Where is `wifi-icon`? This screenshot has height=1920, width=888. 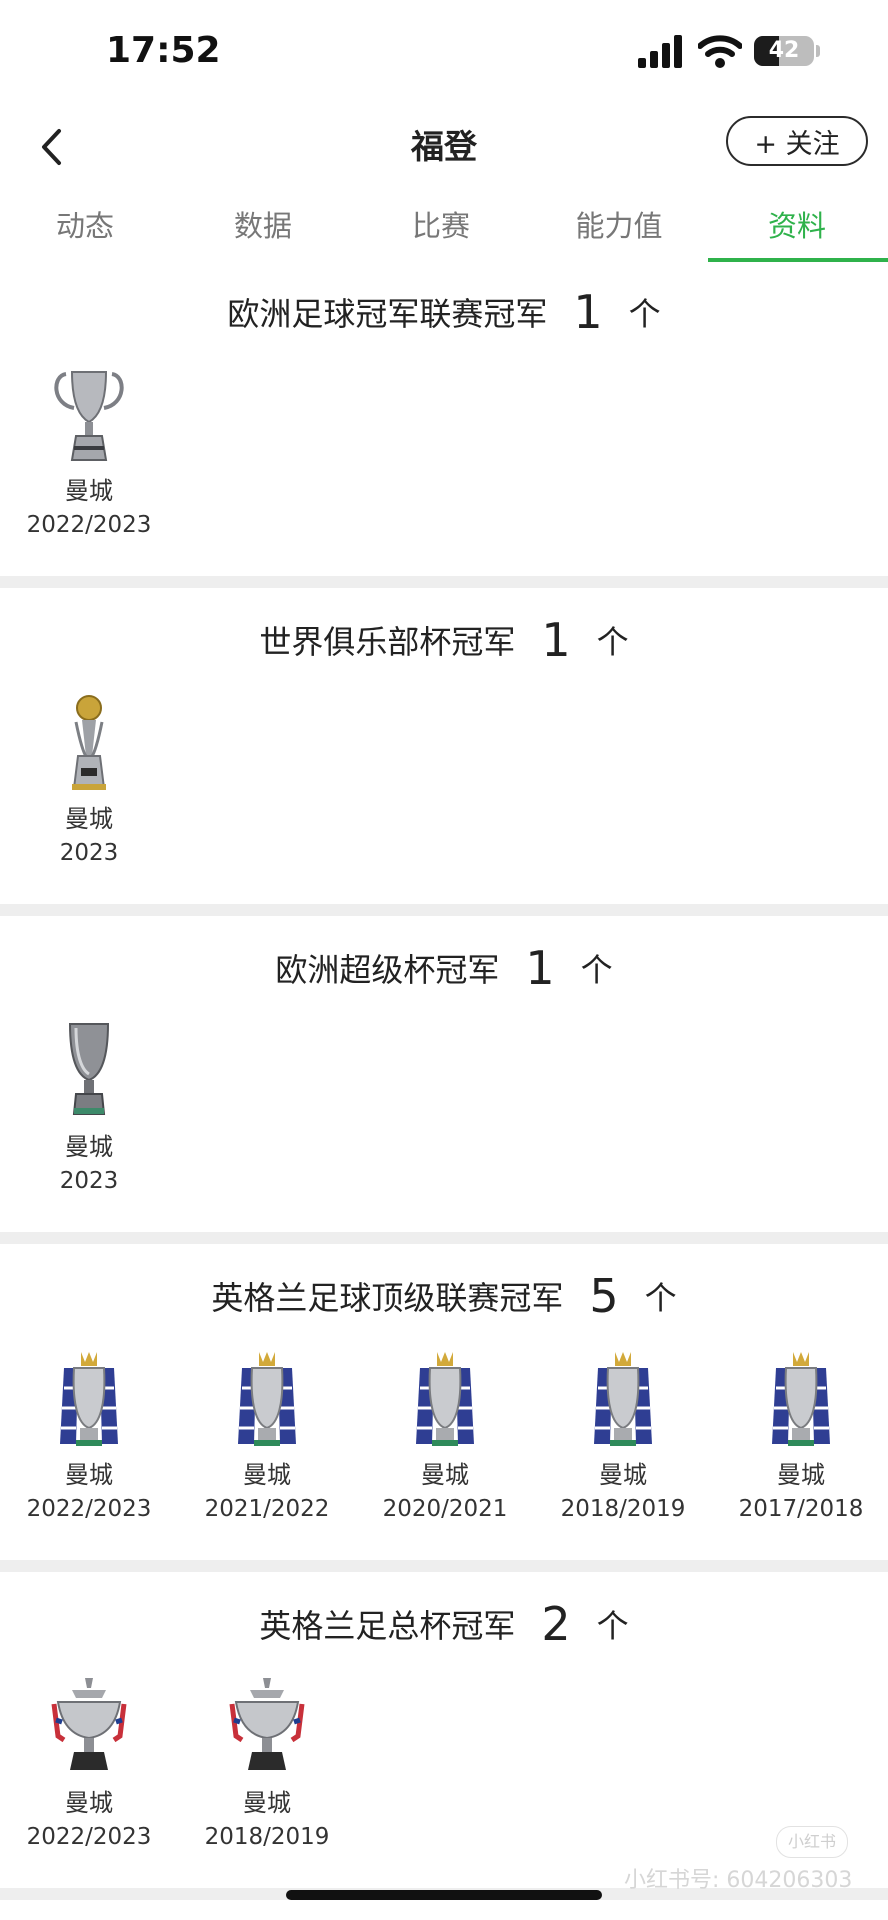
wifi-icon is located at coordinates (720, 51).